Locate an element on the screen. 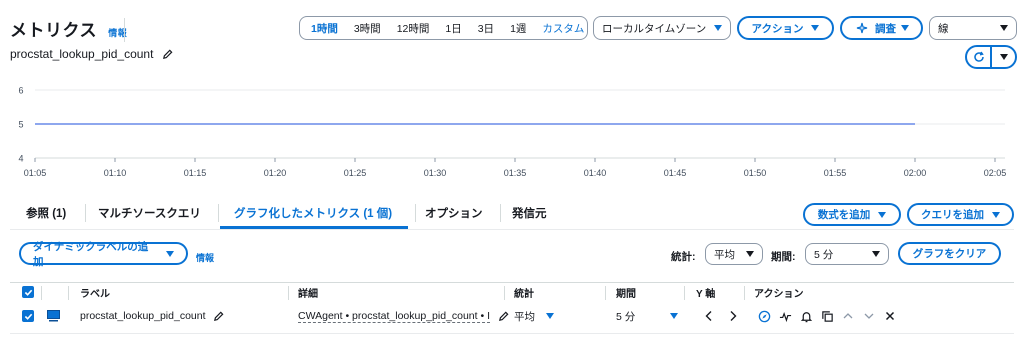 The width and height of the screenshot is (1024, 356). range-1w: 1週 is located at coordinates (518, 28).